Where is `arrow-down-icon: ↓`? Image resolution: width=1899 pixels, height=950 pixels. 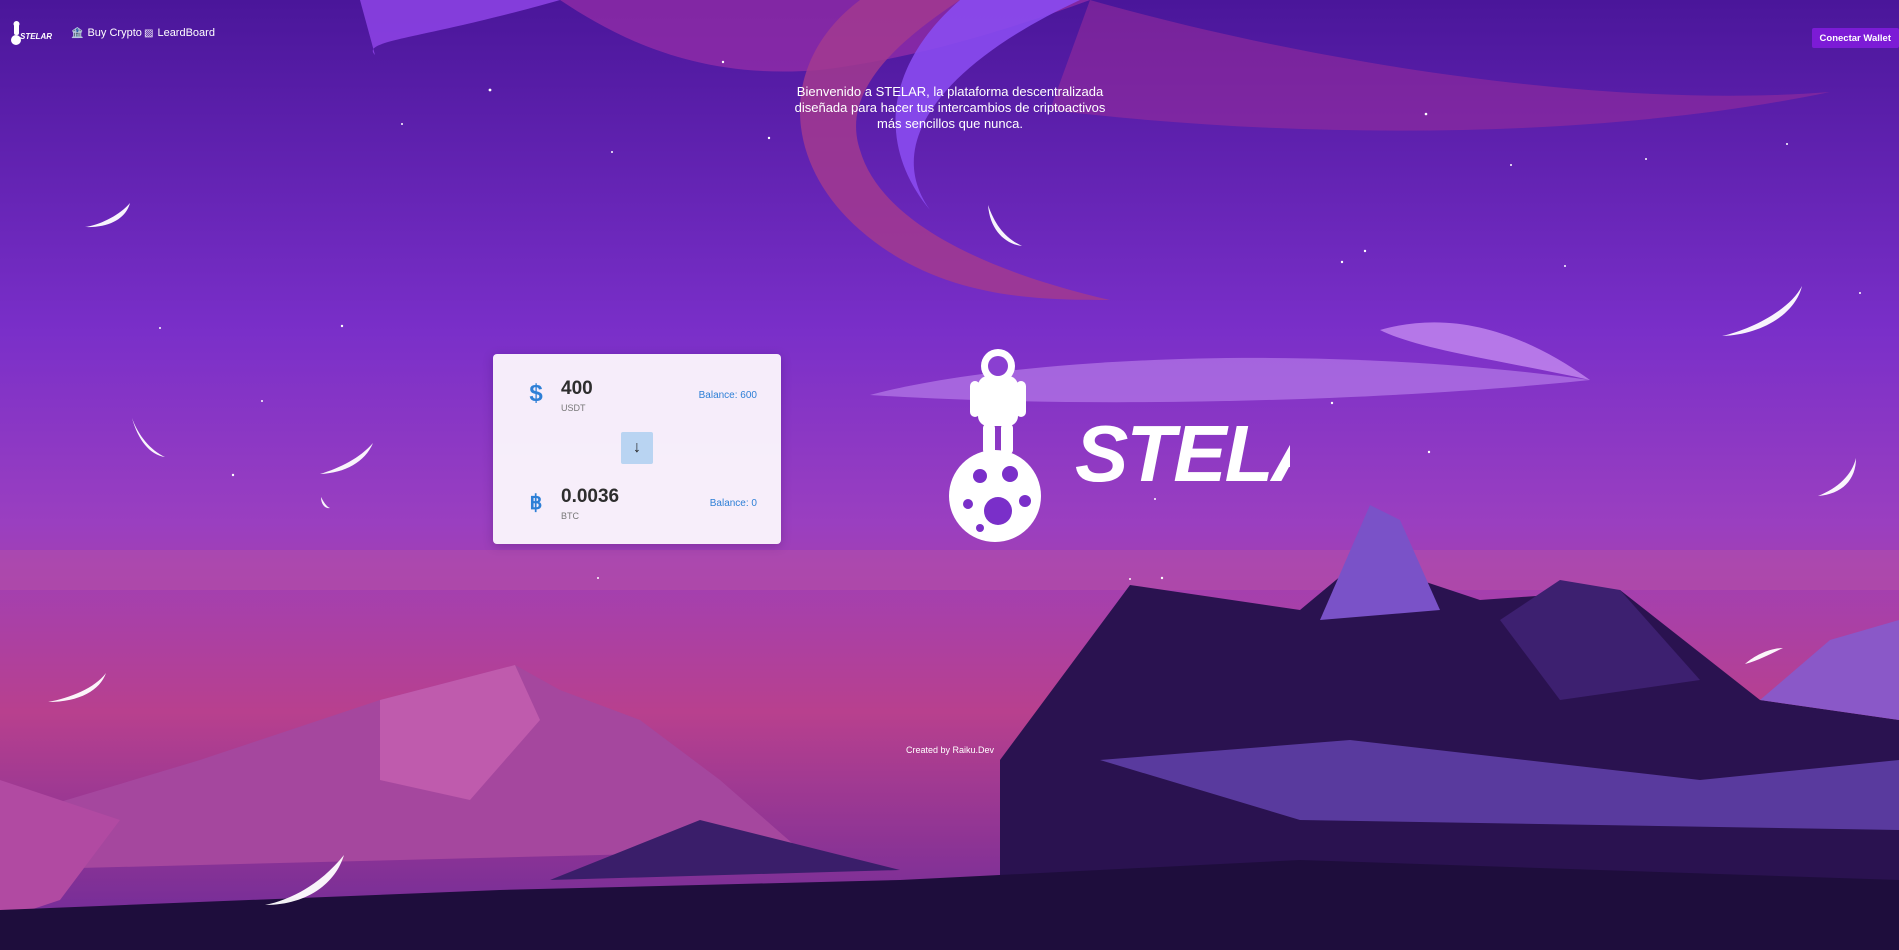 arrow-down-icon: ↓ is located at coordinates (637, 447).